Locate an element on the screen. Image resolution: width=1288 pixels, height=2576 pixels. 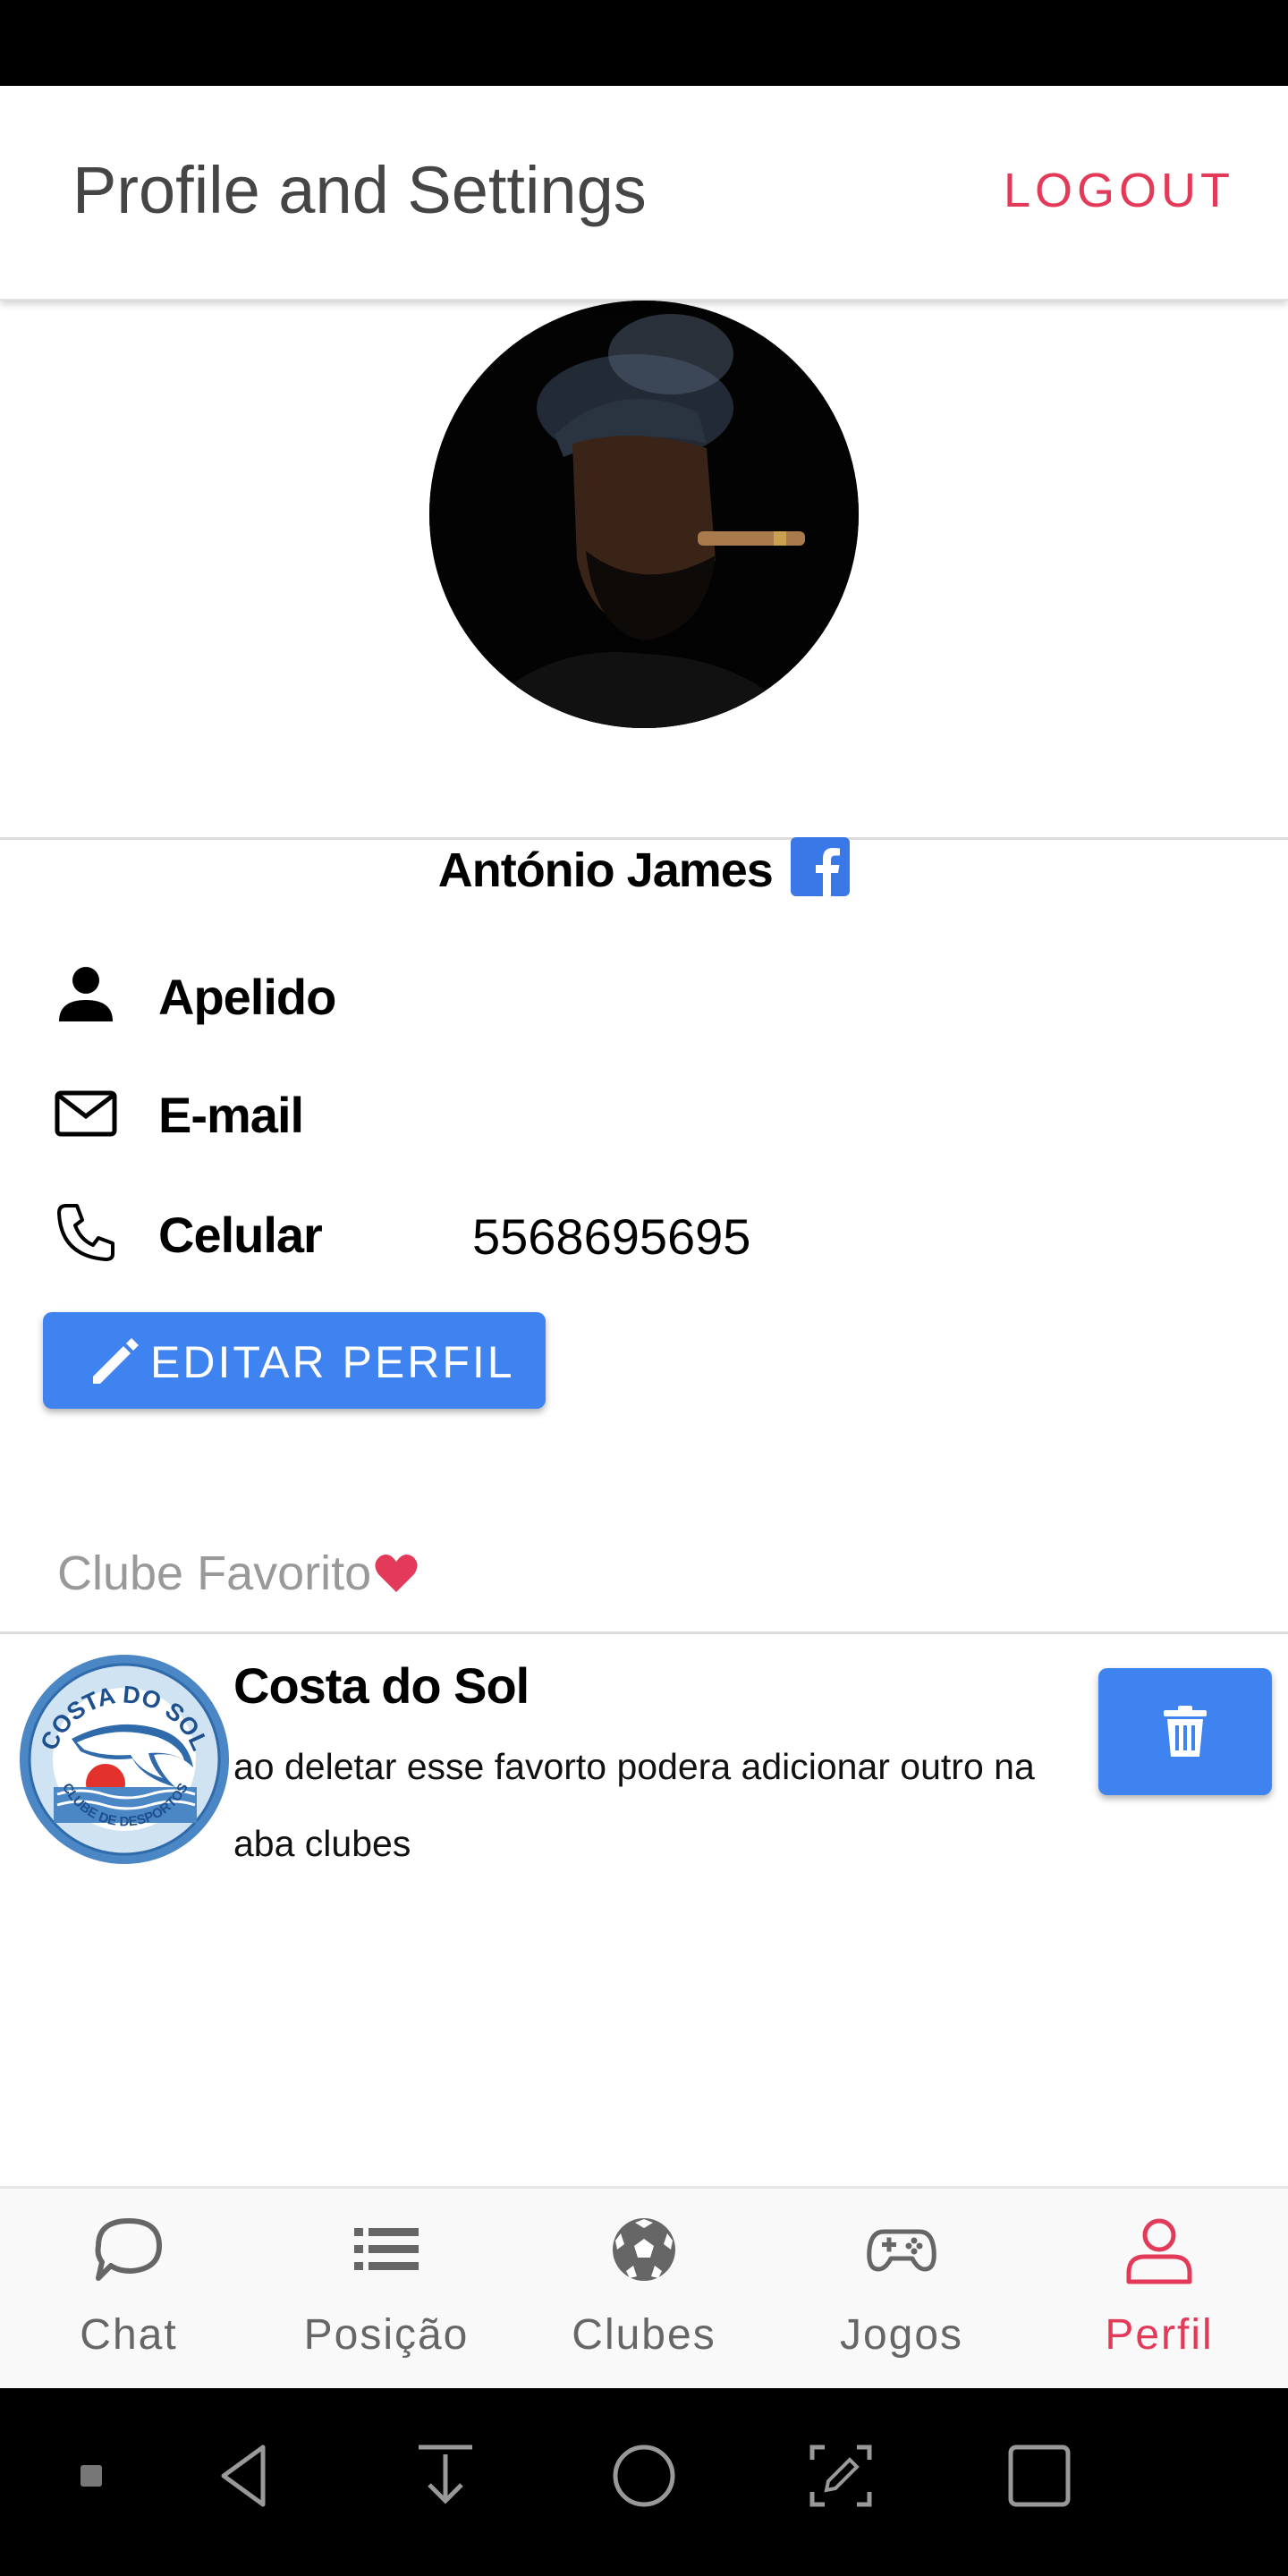
nav-clubes-label: Clubes is located at coordinates (644, 2335).